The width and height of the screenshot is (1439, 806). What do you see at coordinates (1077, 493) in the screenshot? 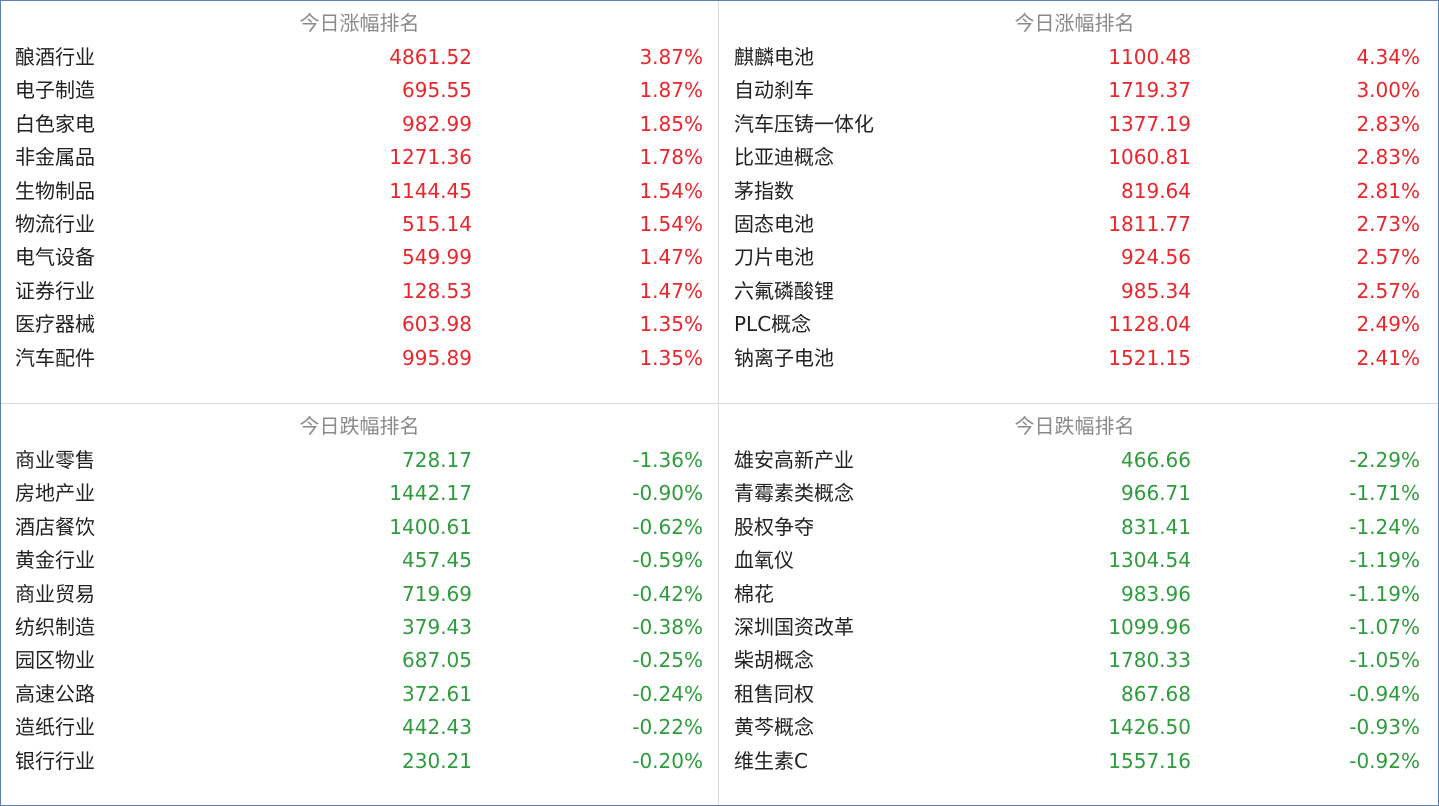
I see `ranking-row: 青霉素类概念 966.71 -1.71%` at bounding box center [1077, 493].